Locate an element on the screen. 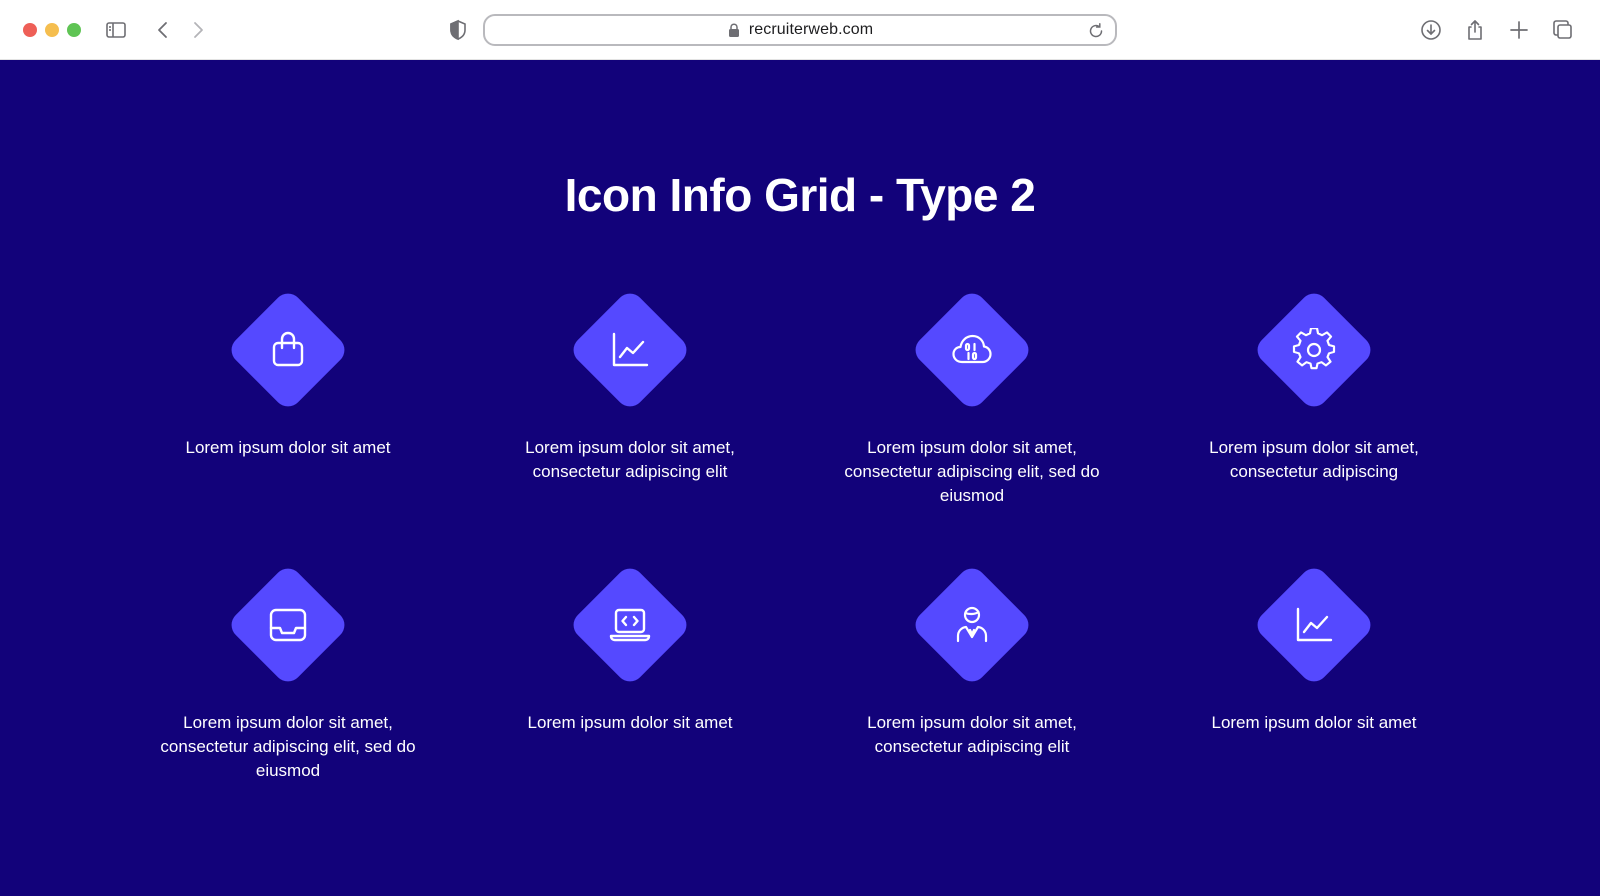 The image size is (1600, 896). shopping-bag-icon is located at coordinates (288, 350).